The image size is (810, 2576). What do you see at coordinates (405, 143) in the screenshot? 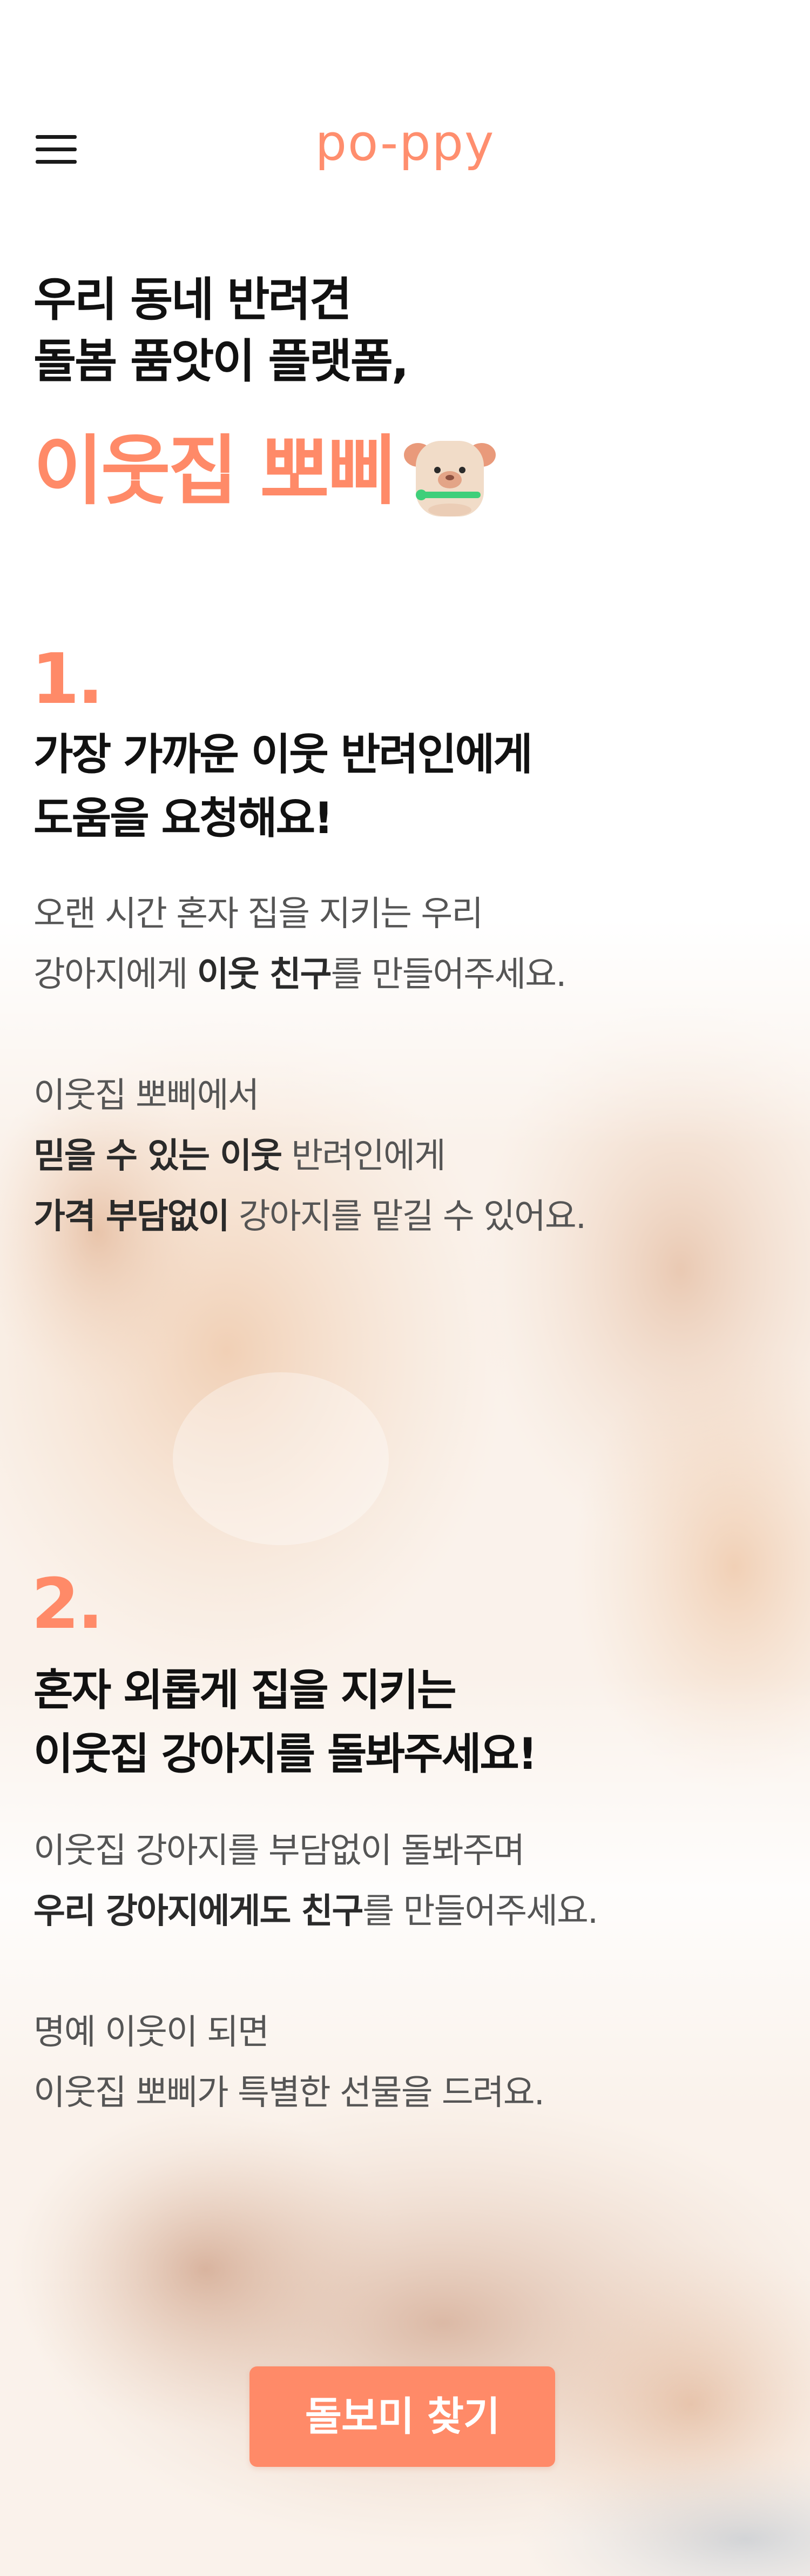
I see `app-logo: po-ppy` at bounding box center [405, 143].